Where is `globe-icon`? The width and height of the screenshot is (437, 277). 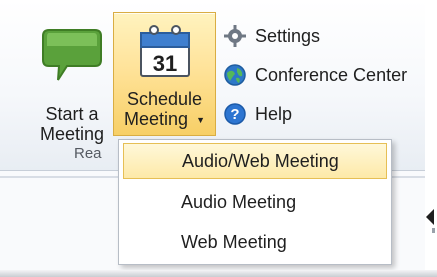
globe-icon is located at coordinates (235, 75).